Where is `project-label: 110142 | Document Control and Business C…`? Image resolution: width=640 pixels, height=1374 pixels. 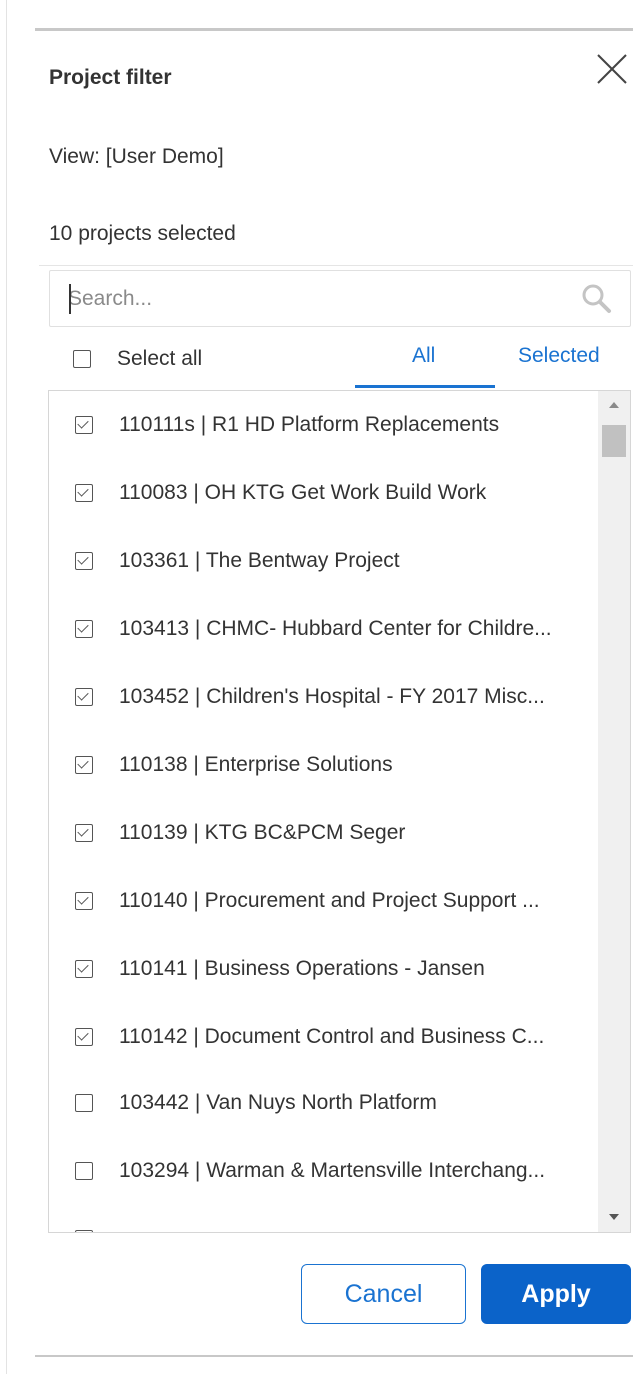 project-label: 110142 | Document Control and Business C… is located at coordinates (332, 1036).